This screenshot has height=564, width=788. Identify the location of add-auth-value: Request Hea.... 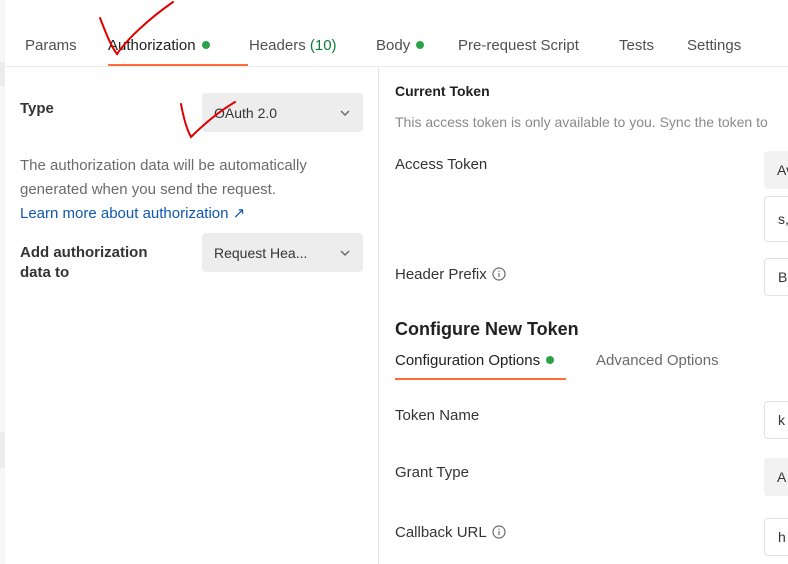
(261, 252).